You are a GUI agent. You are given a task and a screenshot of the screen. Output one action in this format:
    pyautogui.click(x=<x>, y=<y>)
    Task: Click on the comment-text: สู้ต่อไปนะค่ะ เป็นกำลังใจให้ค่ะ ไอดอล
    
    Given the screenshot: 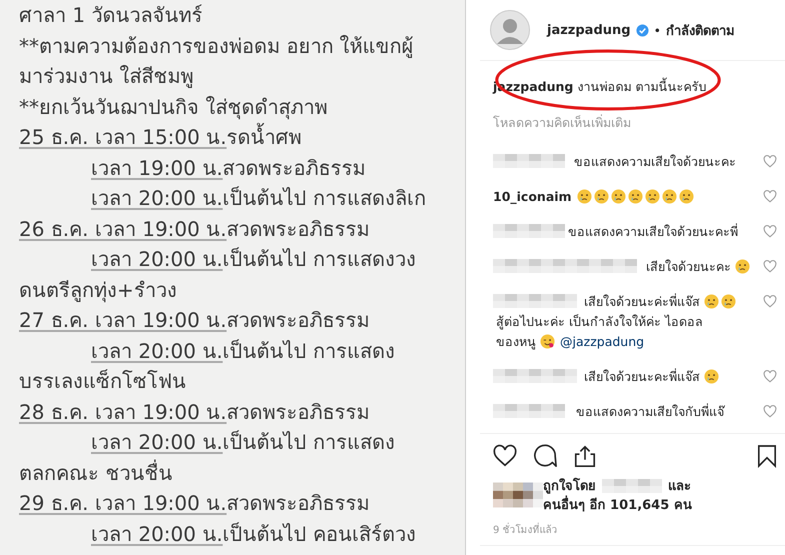 What is the action you would take?
    pyautogui.click(x=599, y=321)
    